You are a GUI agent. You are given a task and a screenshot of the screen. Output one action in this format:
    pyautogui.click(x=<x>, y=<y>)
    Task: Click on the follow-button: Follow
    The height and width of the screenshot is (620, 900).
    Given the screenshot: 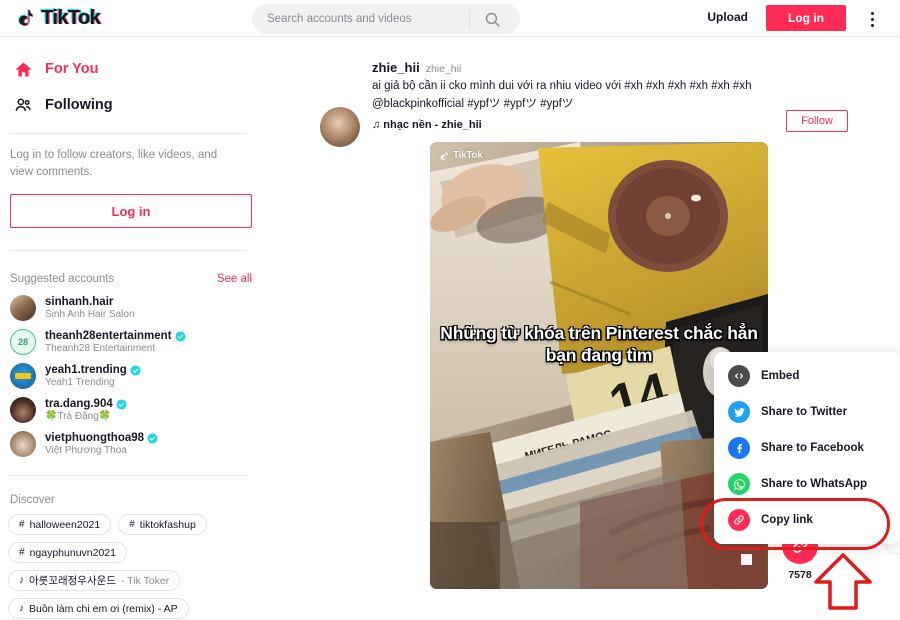 What is the action you would take?
    pyautogui.click(x=817, y=121)
    